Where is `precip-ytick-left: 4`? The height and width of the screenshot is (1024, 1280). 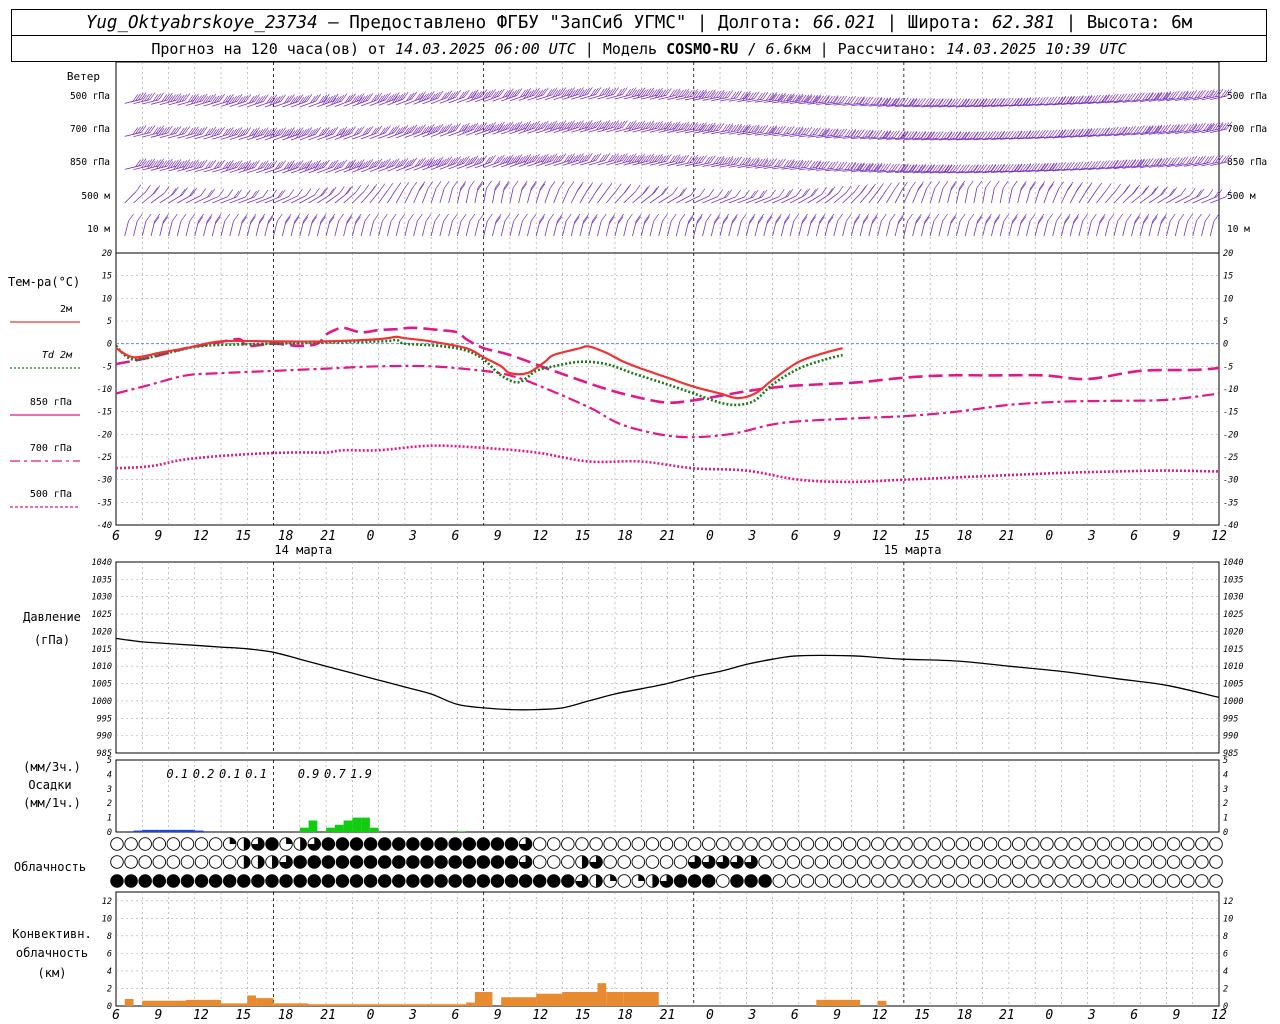 precip-ytick-left: 4 is located at coordinates (109, 775).